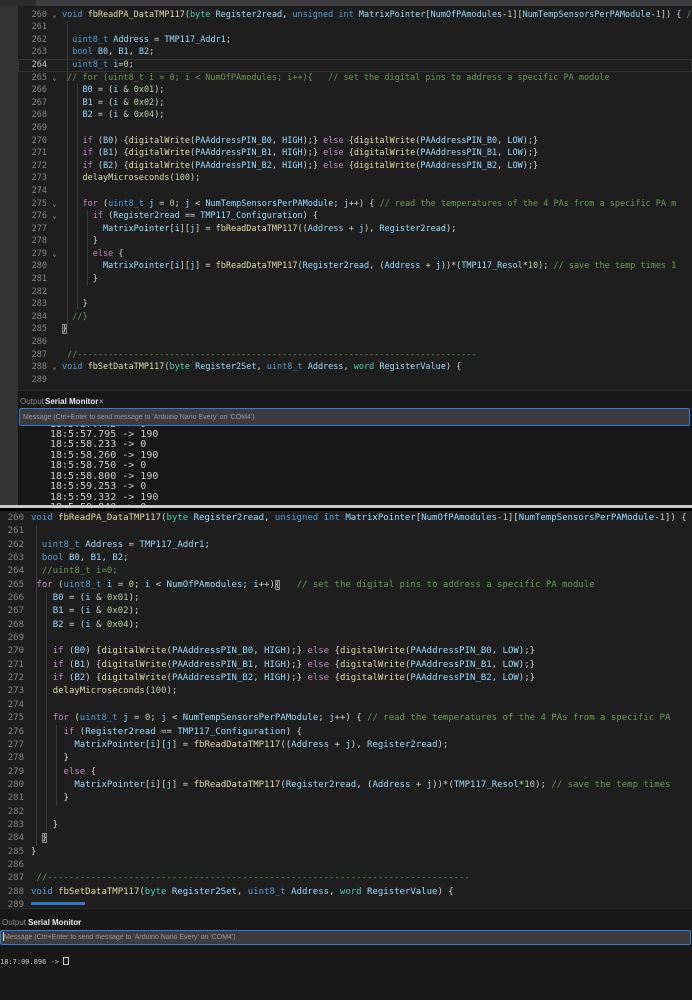  What do you see at coordinates (346, 961) in the screenshot?
I see `serial-output-bottom: 18:7:00.896 ->` at bounding box center [346, 961].